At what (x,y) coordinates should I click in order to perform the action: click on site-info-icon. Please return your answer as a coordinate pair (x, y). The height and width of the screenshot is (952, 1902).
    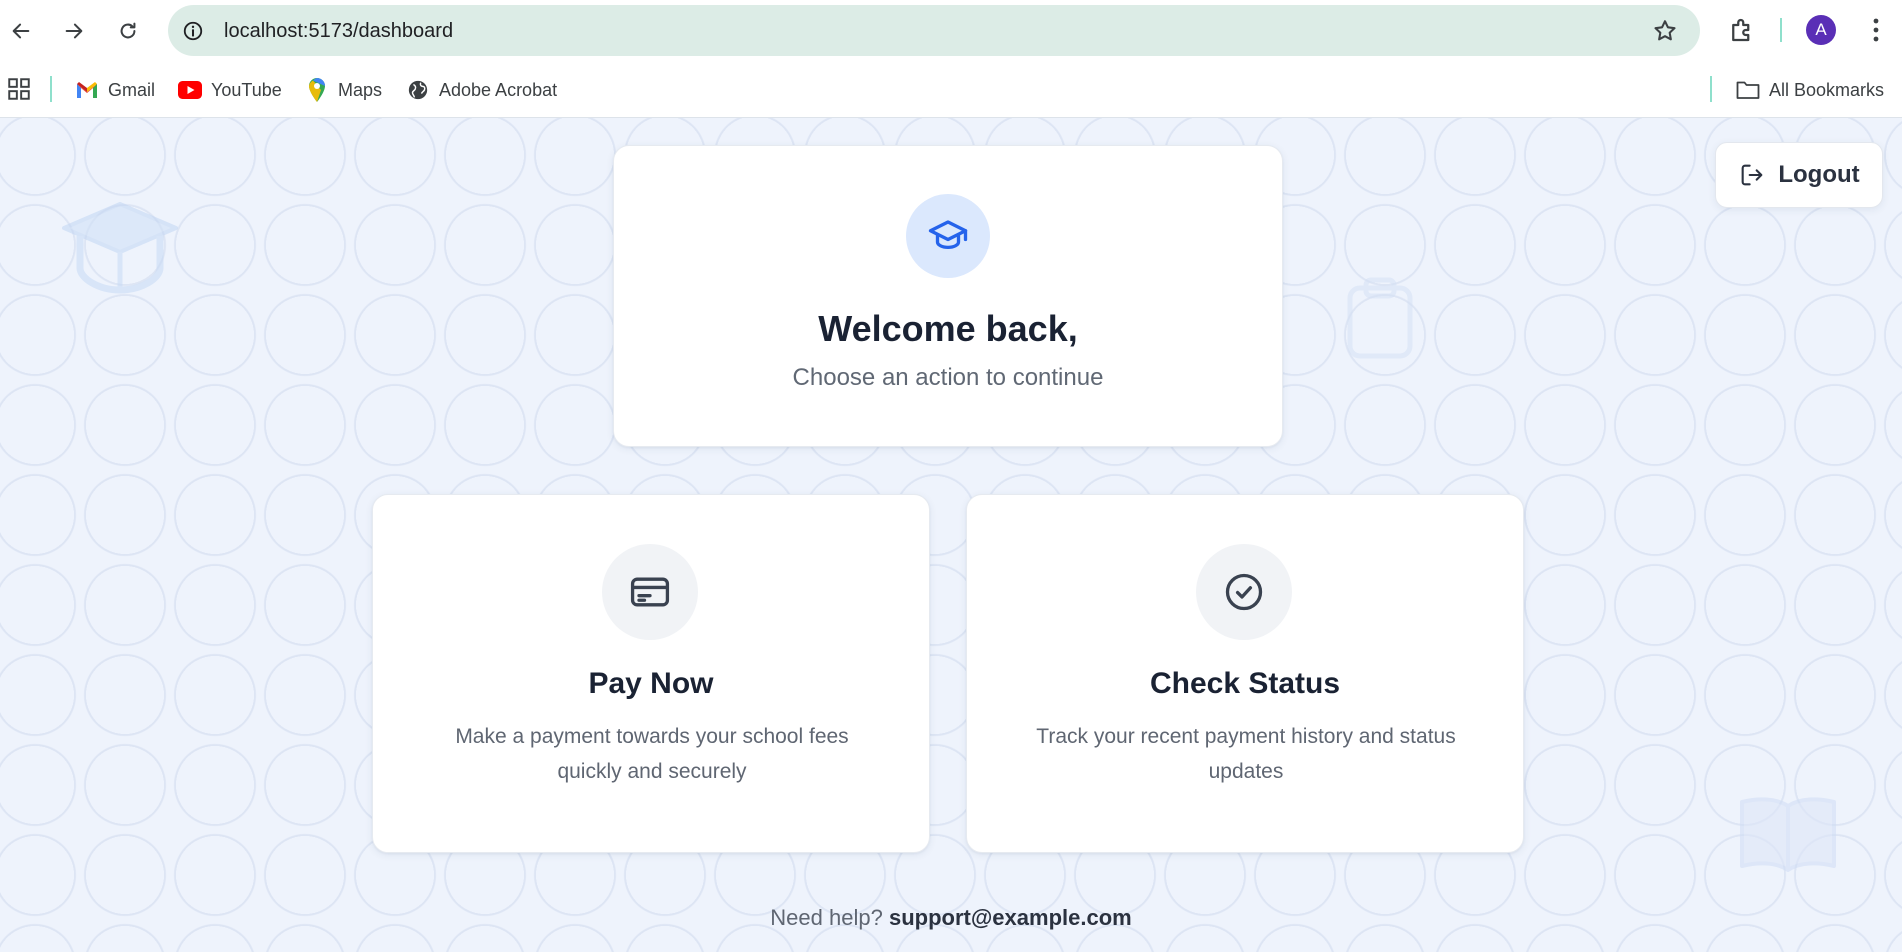
    Looking at the image, I should click on (193, 31).